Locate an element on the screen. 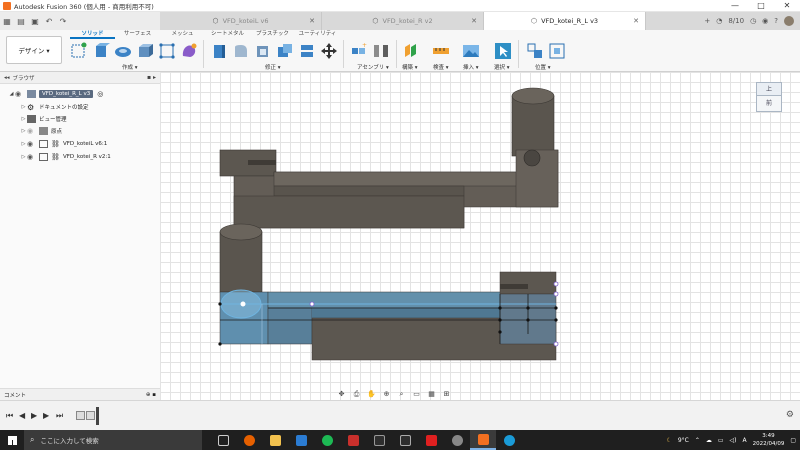 This screenshot has width=800, height=450. file-icon: ▤ is located at coordinates (21, 21).